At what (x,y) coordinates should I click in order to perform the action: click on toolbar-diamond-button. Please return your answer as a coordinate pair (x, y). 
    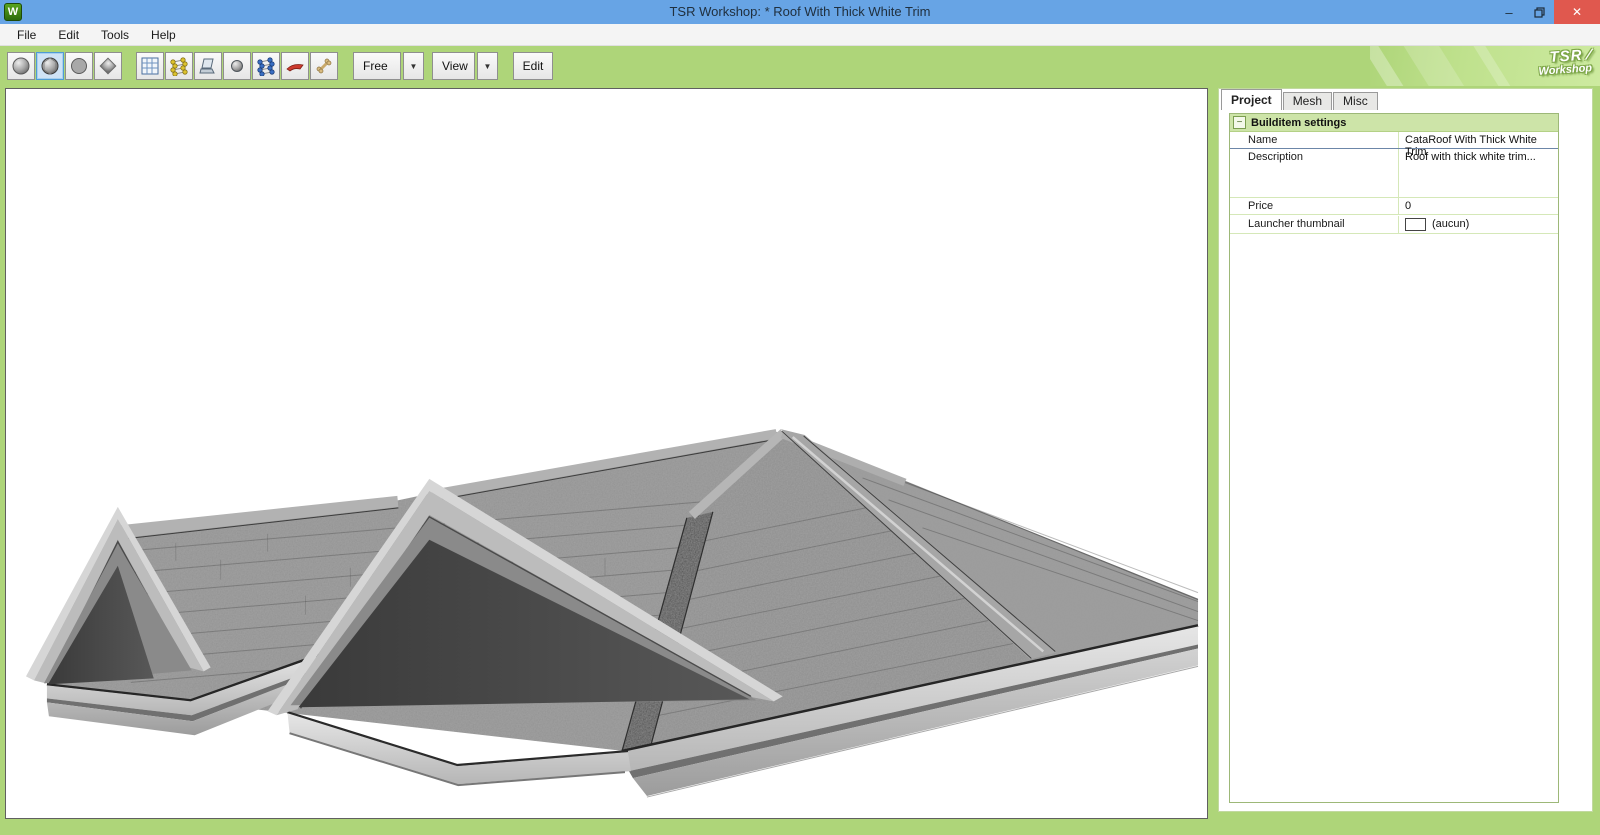
    Looking at the image, I should click on (108, 66).